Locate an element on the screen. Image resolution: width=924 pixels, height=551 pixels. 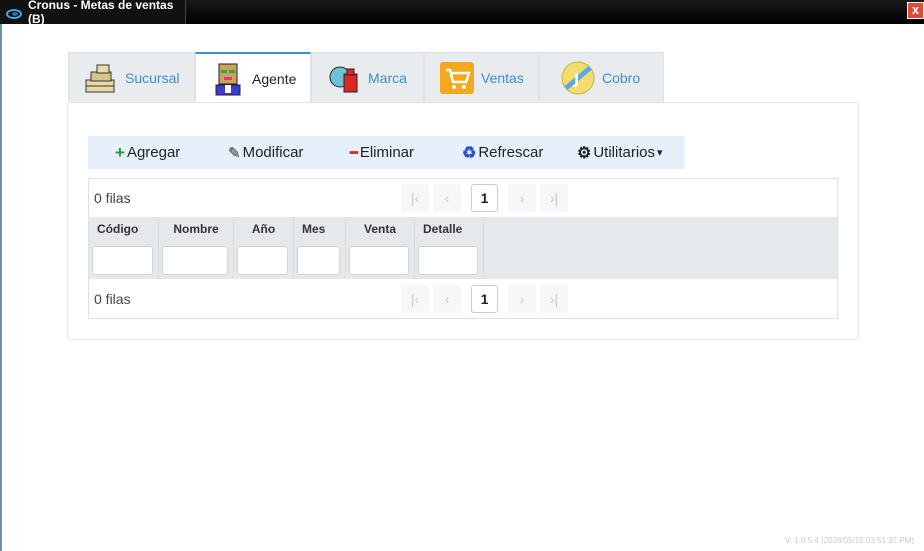
column-header: Detalle is located at coordinates (443, 229).